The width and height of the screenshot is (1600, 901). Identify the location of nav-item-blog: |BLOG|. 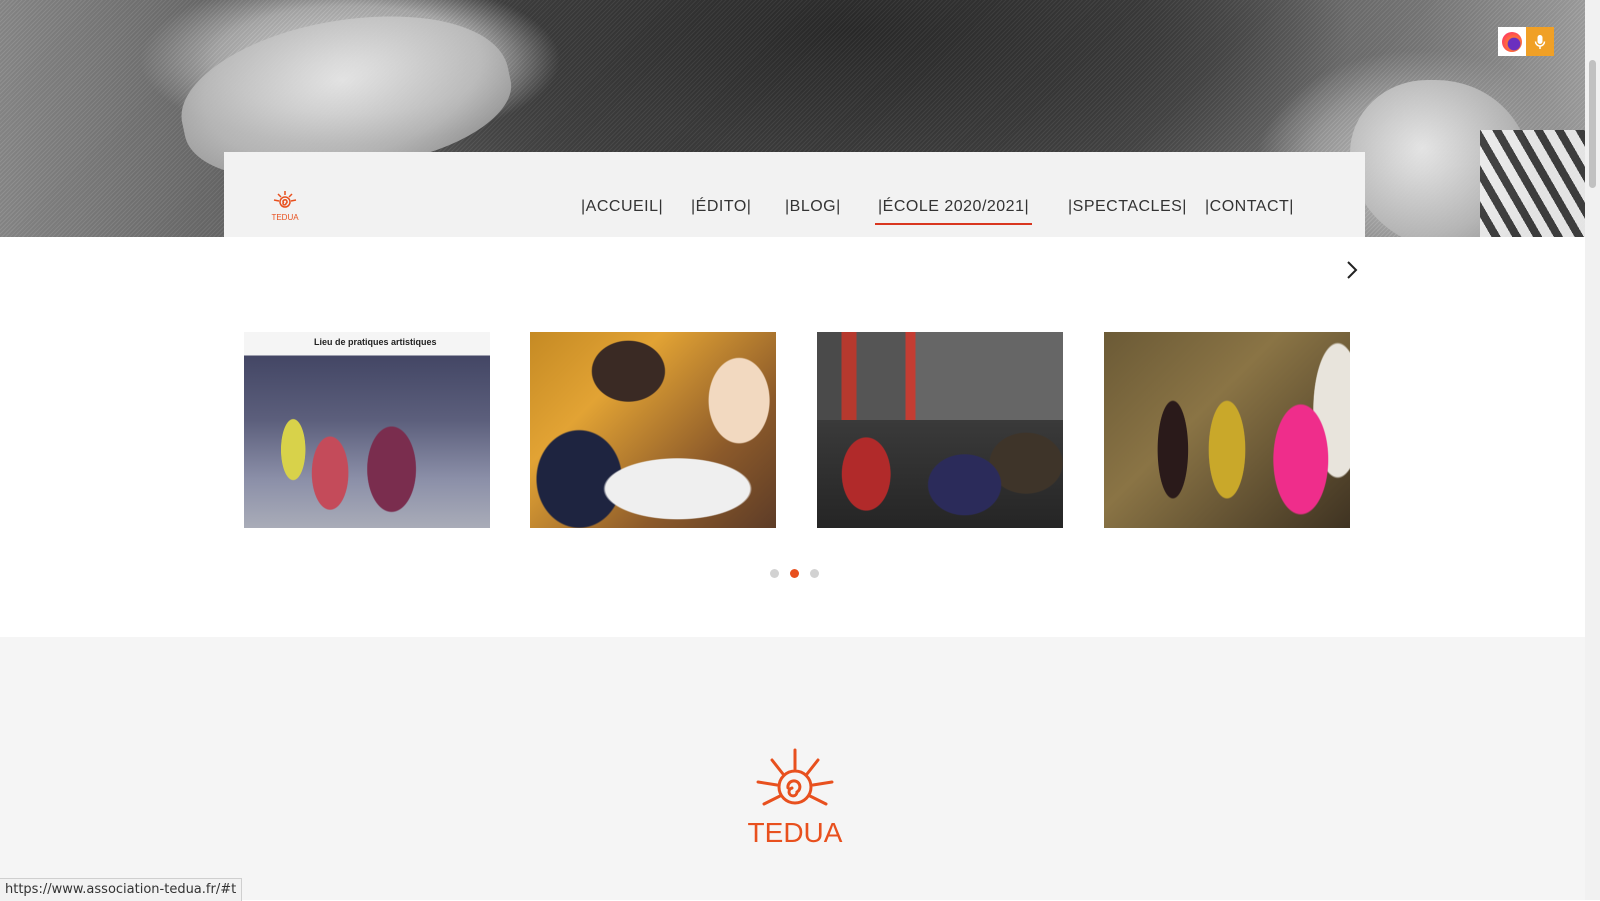
(813, 207).